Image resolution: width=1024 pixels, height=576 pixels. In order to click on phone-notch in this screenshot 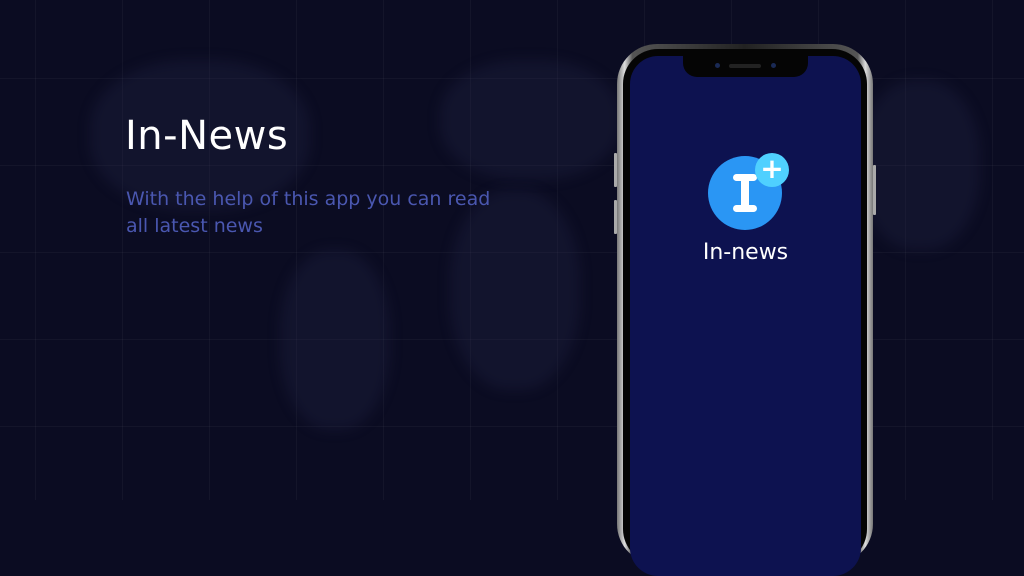, I will do `click(745, 66)`.